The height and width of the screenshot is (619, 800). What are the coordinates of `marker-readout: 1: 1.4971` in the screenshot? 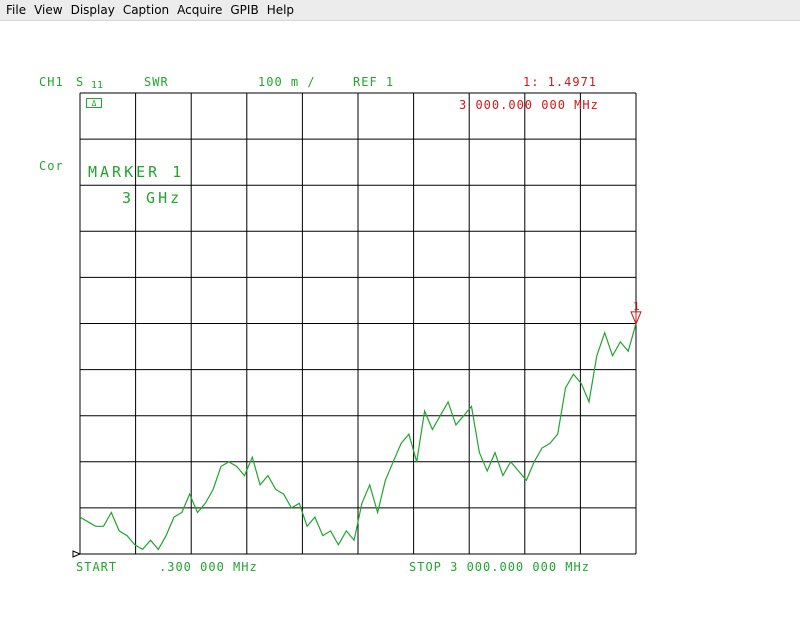 It's located at (560, 82).